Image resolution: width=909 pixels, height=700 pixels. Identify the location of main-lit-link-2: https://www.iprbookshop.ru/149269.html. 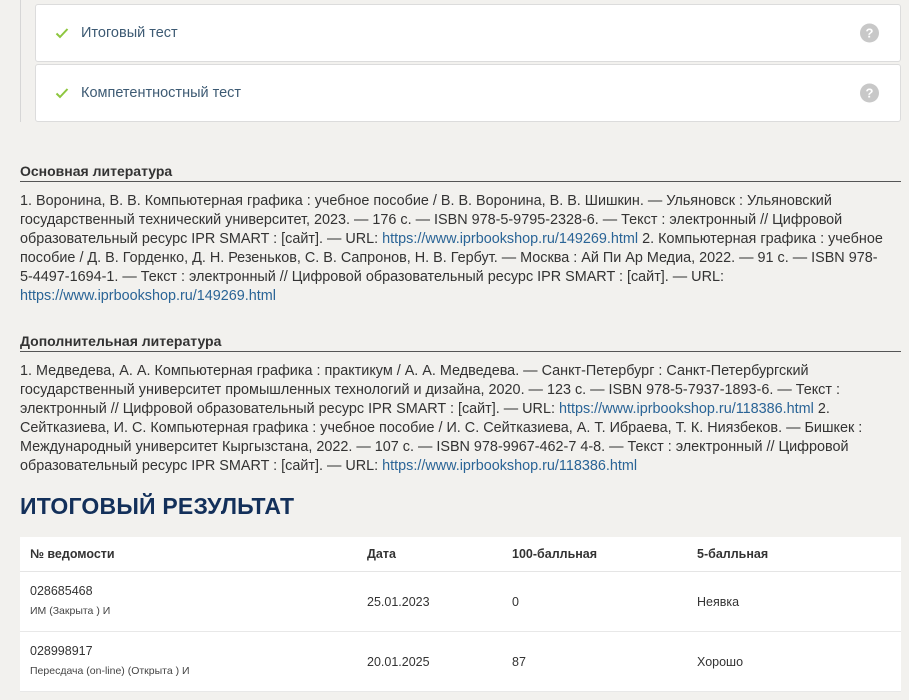
(148, 296).